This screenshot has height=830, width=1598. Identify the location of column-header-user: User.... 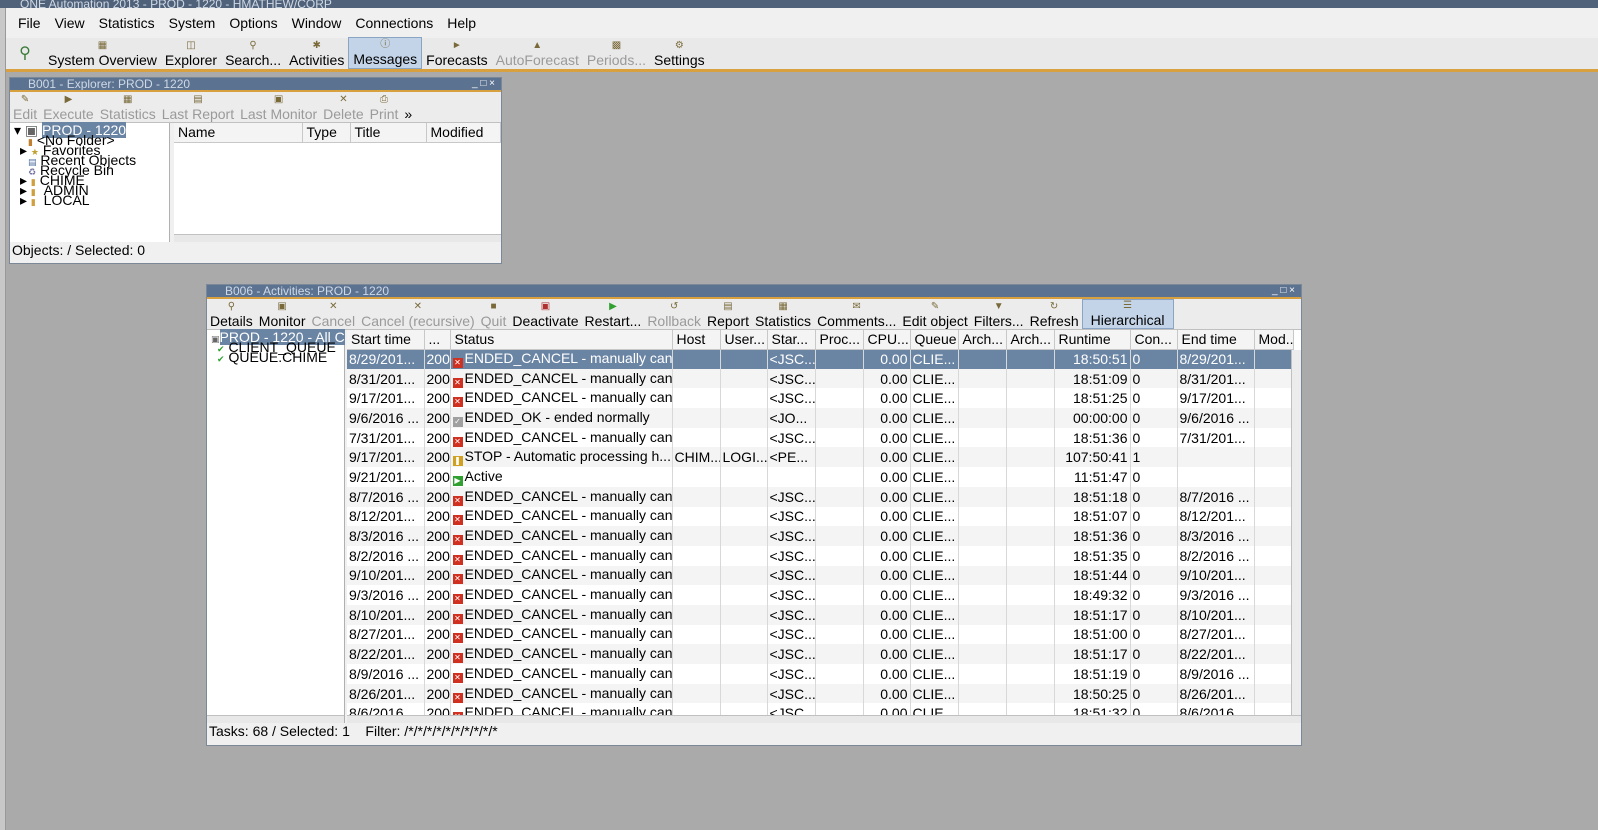
(744, 340).